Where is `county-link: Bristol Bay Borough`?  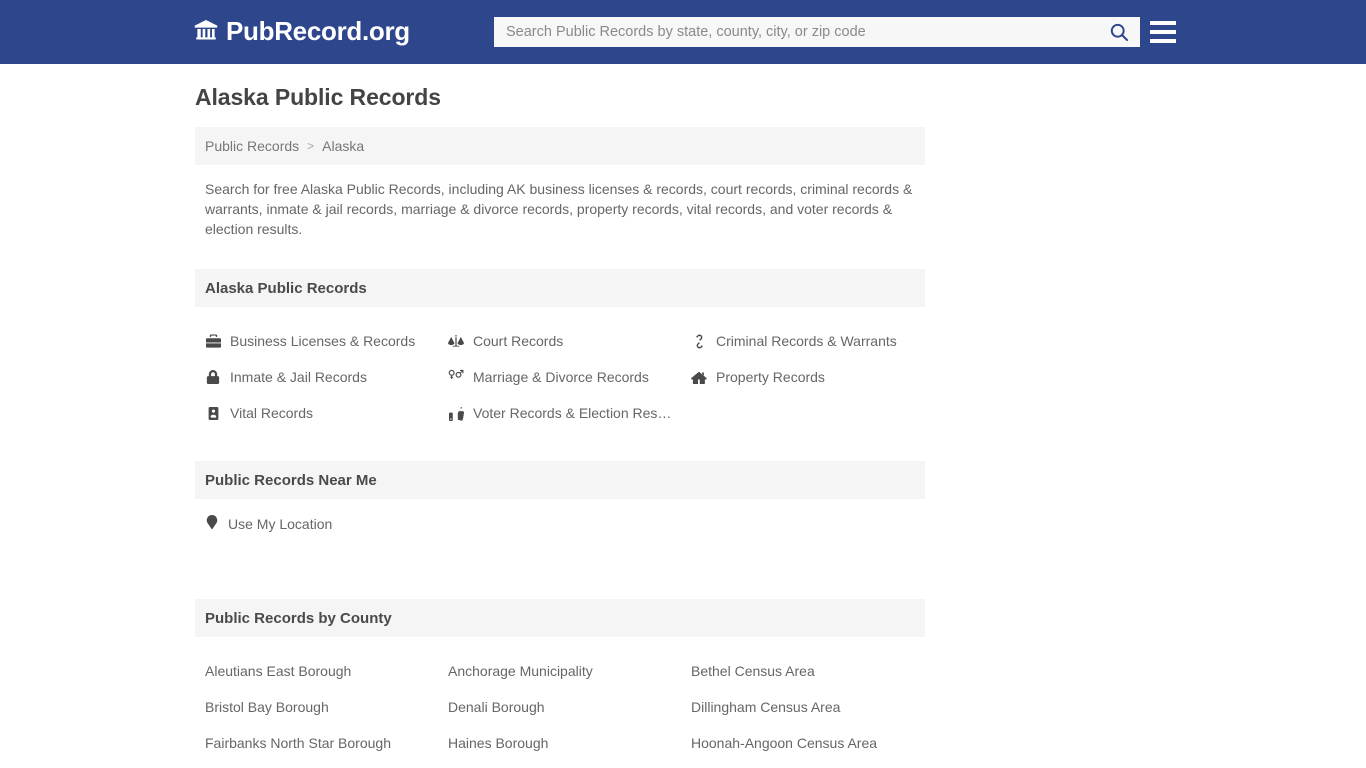 county-link: Bristol Bay Borough is located at coordinates (326, 707).